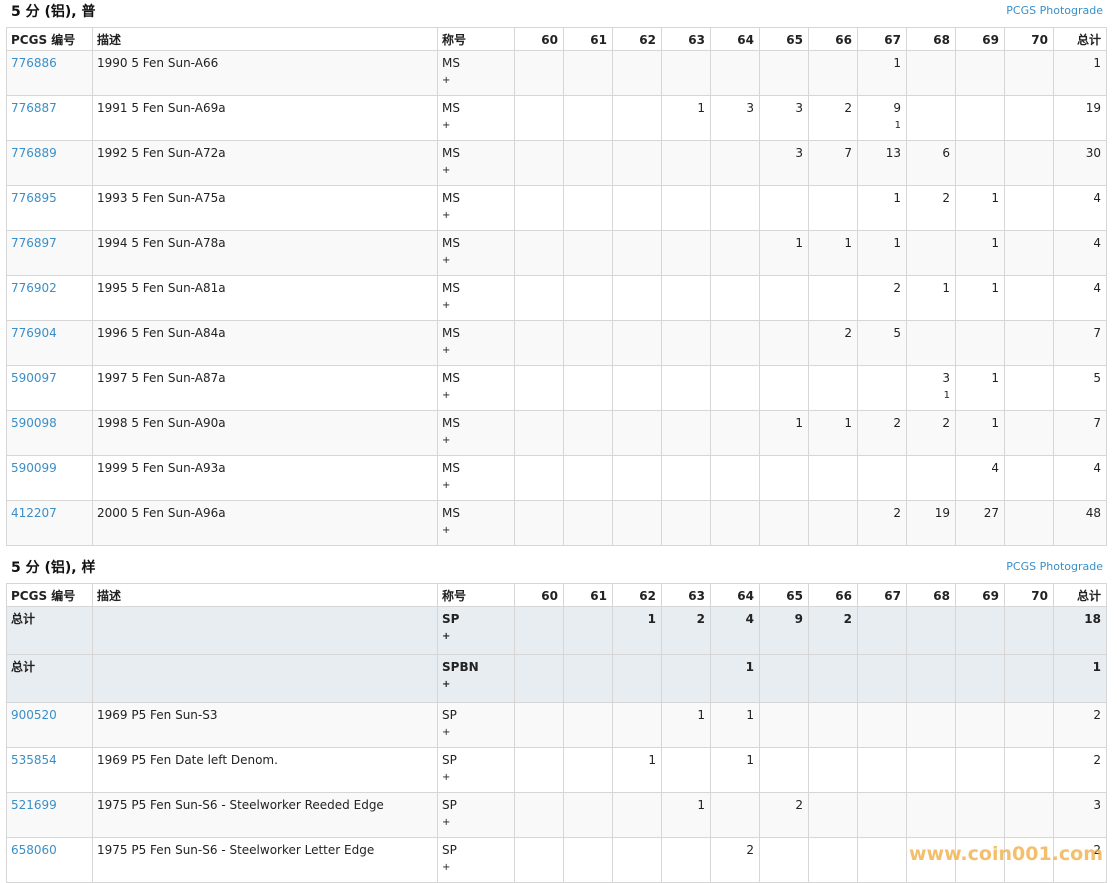 The height and width of the screenshot is (883, 1117). Describe the element at coordinates (34, 243) in the screenshot. I see `pcgs-number-link: 776897` at that location.